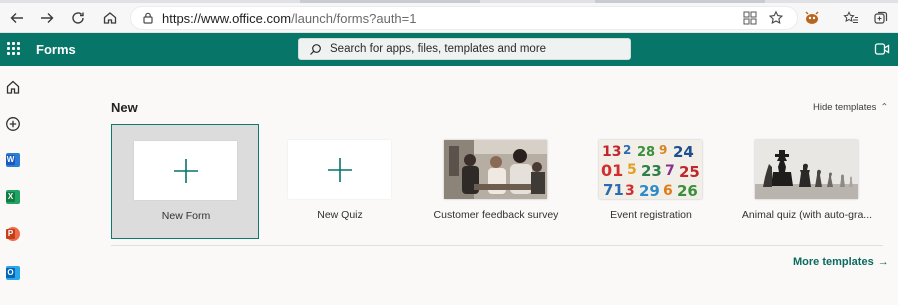 This screenshot has height=305, width=898. What do you see at coordinates (497, 245) in the screenshot?
I see `divider` at bounding box center [497, 245].